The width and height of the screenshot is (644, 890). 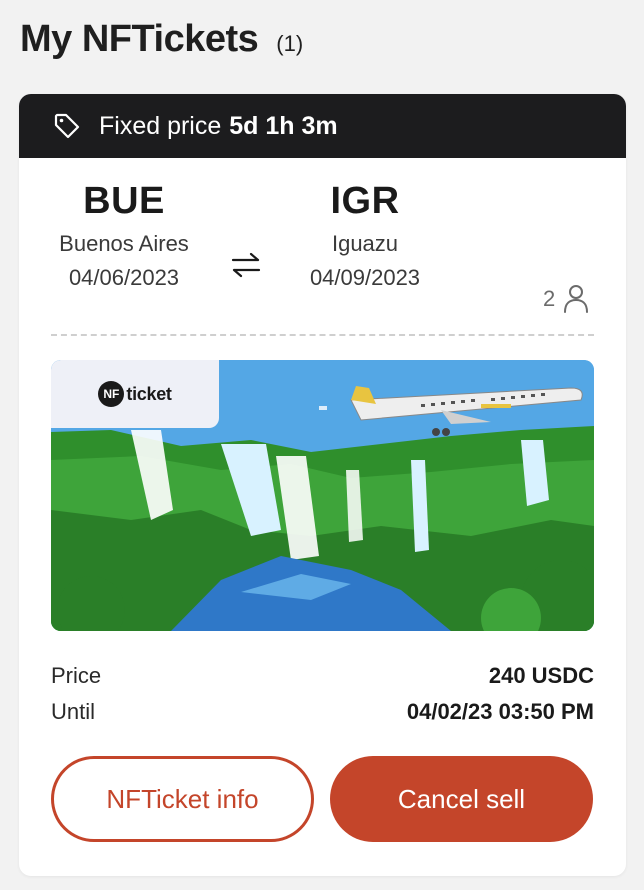 I want to click on card-actions: NFTicket info Cancel sell, so click(x=322, y=799).